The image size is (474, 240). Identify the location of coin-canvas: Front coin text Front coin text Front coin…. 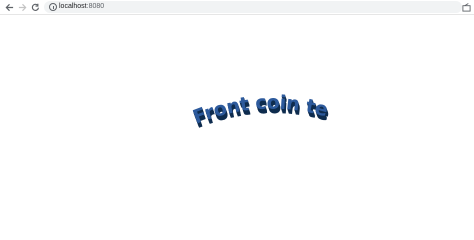
(258, 104).